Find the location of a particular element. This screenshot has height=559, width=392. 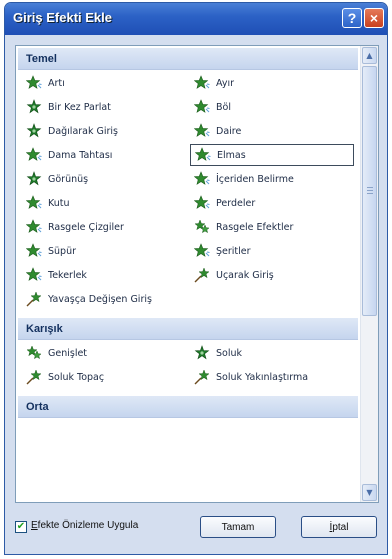

effect-item: Rasgele Çizgiler is located at coordinates (104, 227).